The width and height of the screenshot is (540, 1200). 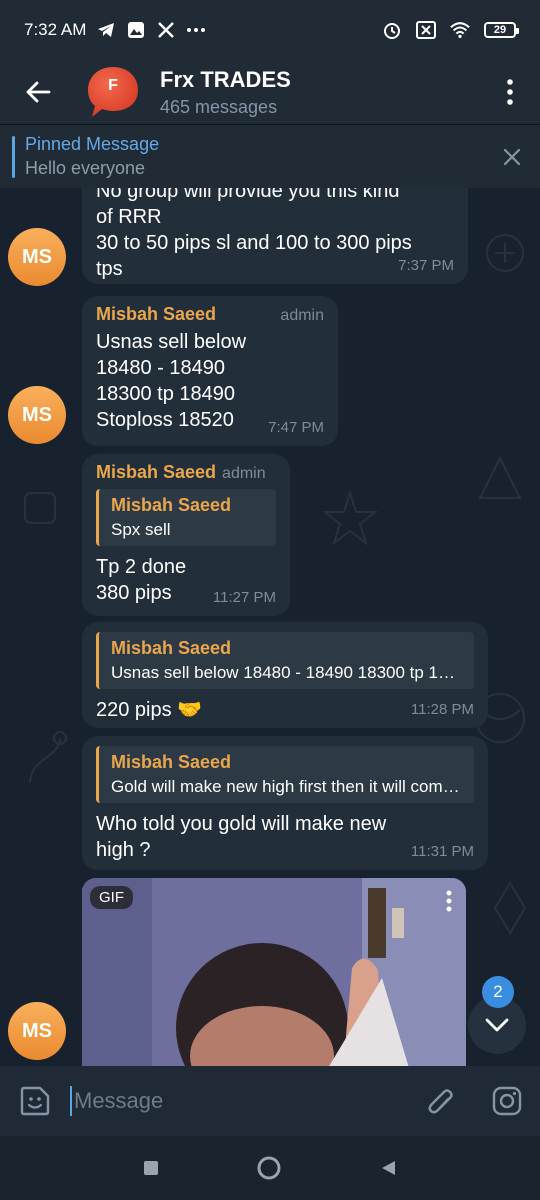 I want to click on pinned-text: Hello everyone, so click(x=85, y=168).